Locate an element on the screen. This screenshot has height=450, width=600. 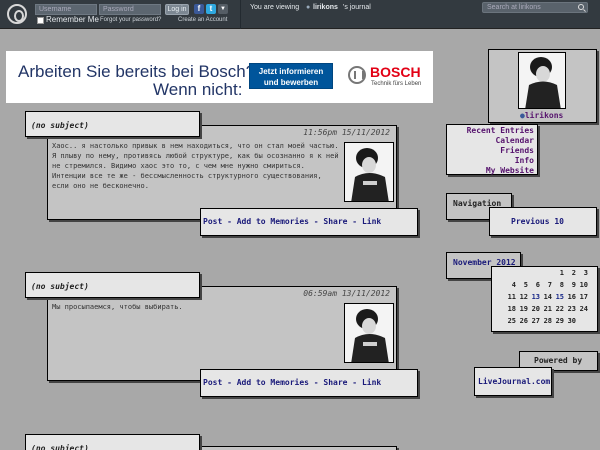
livejournal-logo-icon is located at coordinates (17, 14).